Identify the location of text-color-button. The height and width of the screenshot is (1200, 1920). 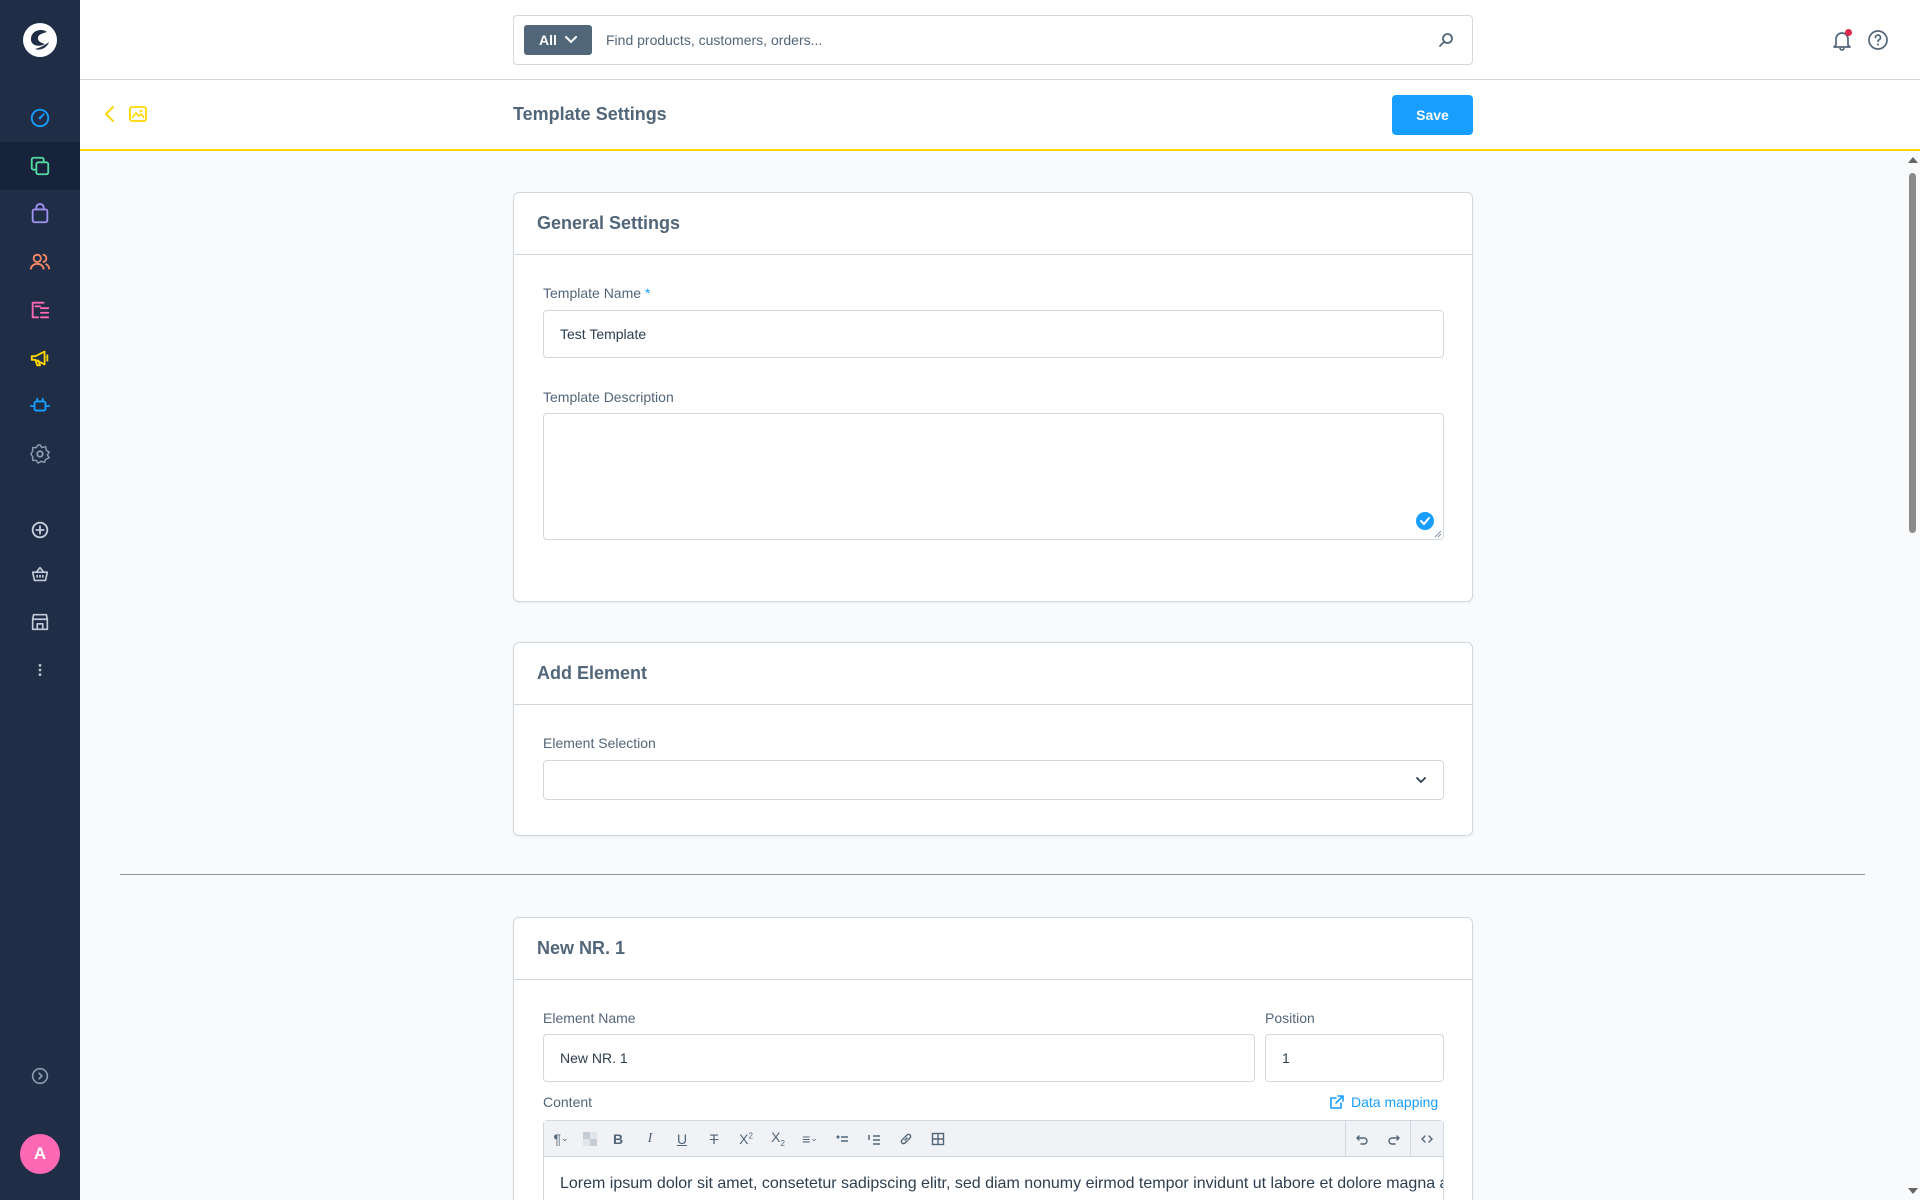
(590, 1139).